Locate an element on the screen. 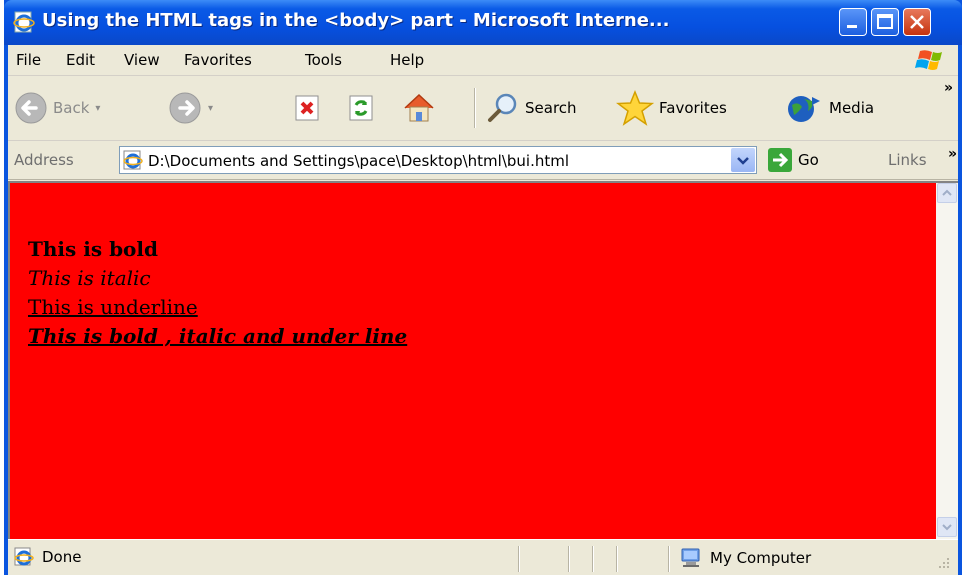  search-label: Search is located at coordinates (551, 108).